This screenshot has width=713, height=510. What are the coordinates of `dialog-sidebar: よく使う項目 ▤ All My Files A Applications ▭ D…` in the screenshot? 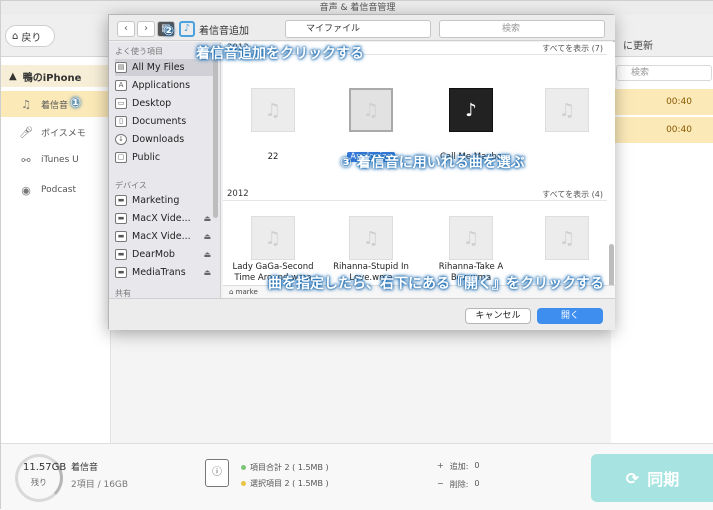 It's located at (165, 170).